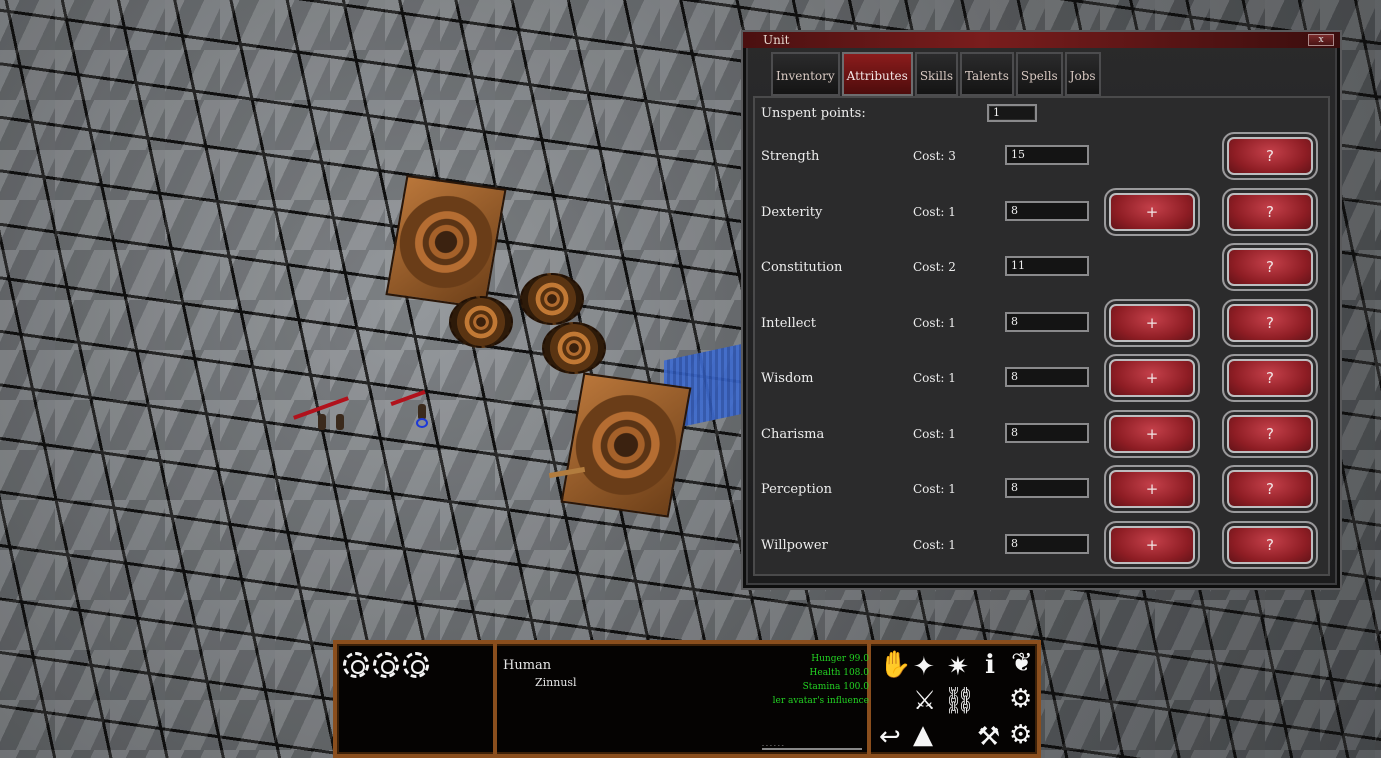 Image resolution: width=1381 pixels, height=758 pixels. What do you see at coordinates (1152, 322) in the screenshot?
I see `increase-intellect-button: +` at bounding box center [1152, 322].